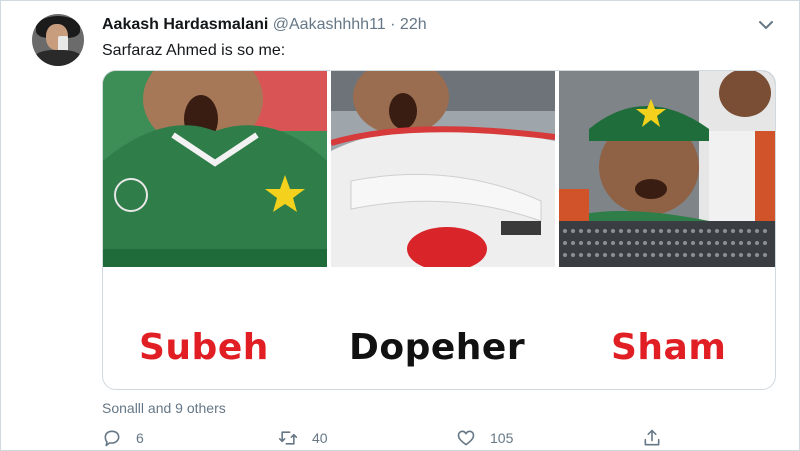 This screenshot has height=451, width=800. I want to click on retweet-button: 40, so click(303, 438).